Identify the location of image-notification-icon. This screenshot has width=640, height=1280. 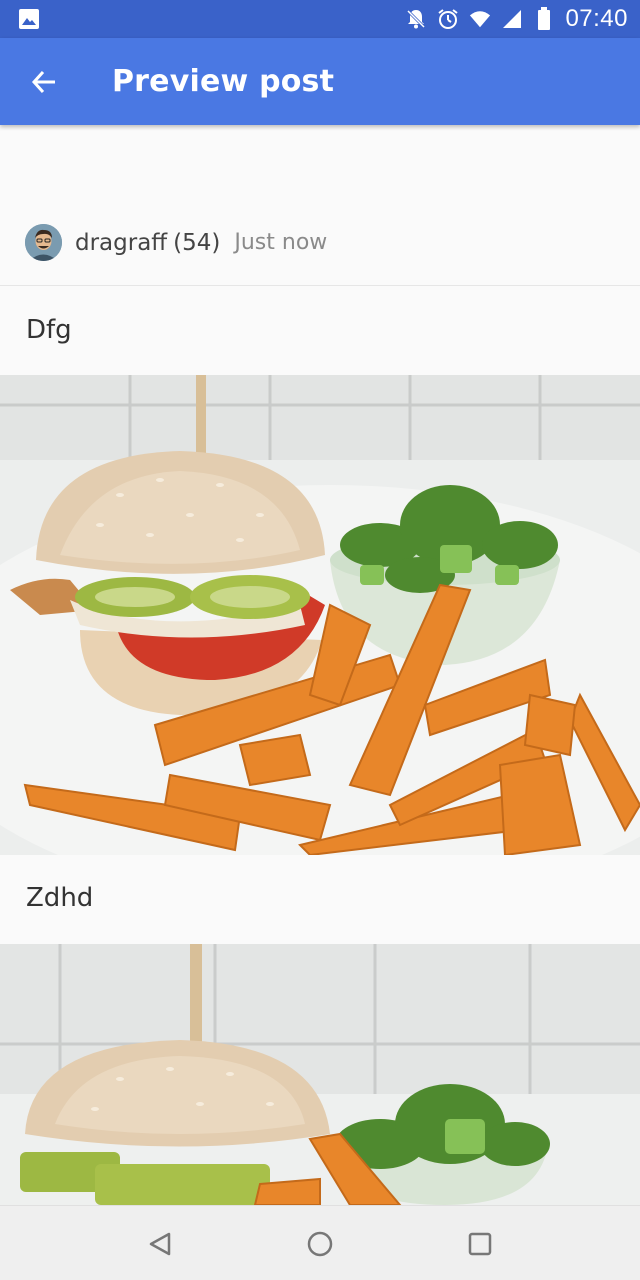
(29, 19).